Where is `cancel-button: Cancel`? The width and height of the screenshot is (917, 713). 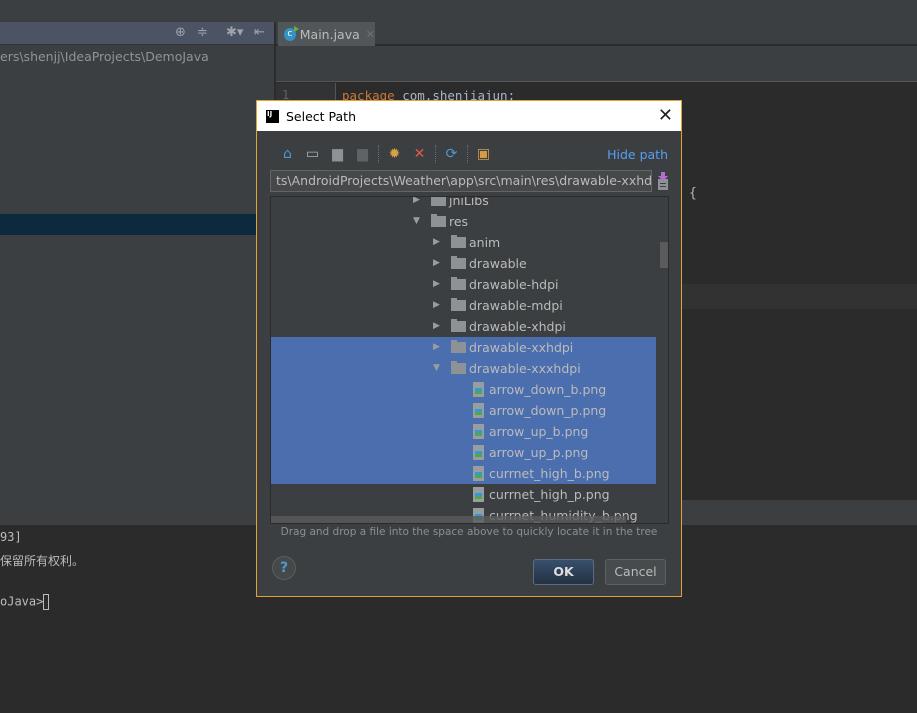
cancel-button: Cancel is located at coordinates (635, 572).